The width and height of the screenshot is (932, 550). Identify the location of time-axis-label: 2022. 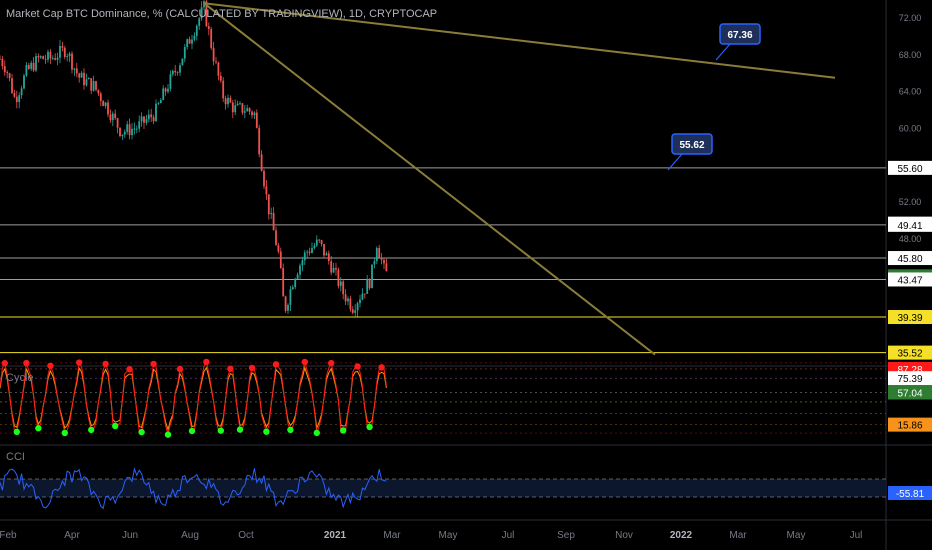
(681, 535).